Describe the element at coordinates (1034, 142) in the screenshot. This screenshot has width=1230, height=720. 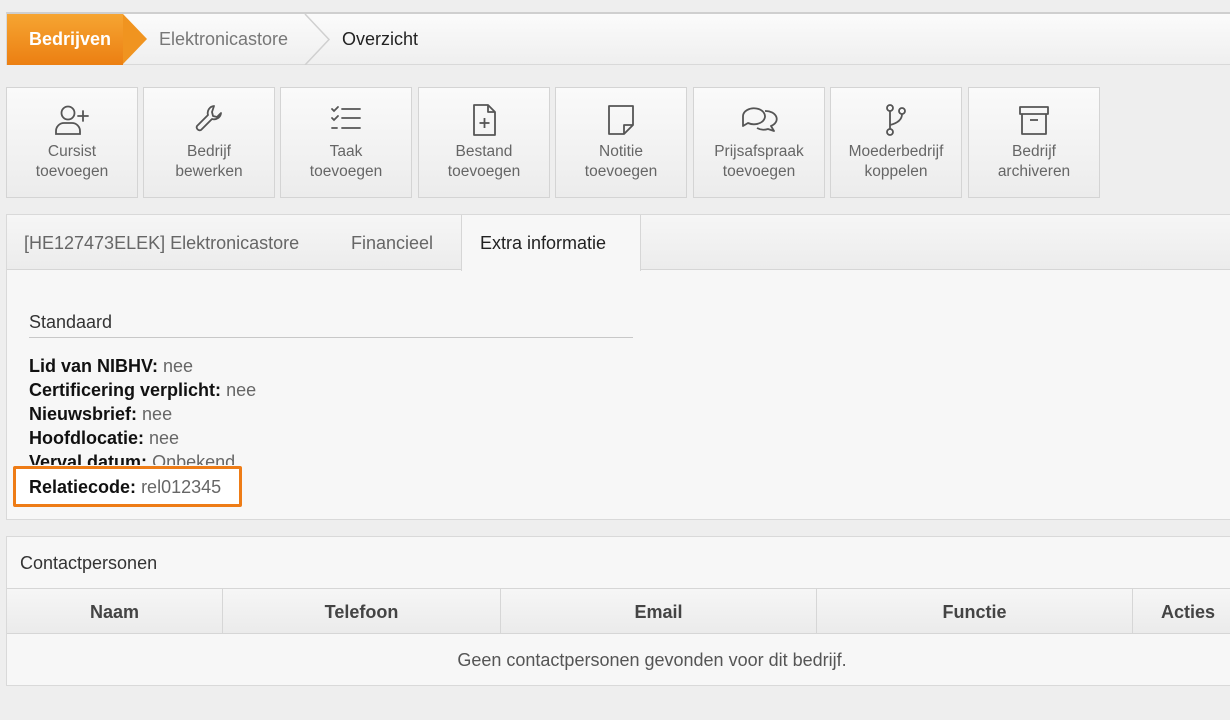
I see `archive-company-button: Bedrijf archiveren` at that location.